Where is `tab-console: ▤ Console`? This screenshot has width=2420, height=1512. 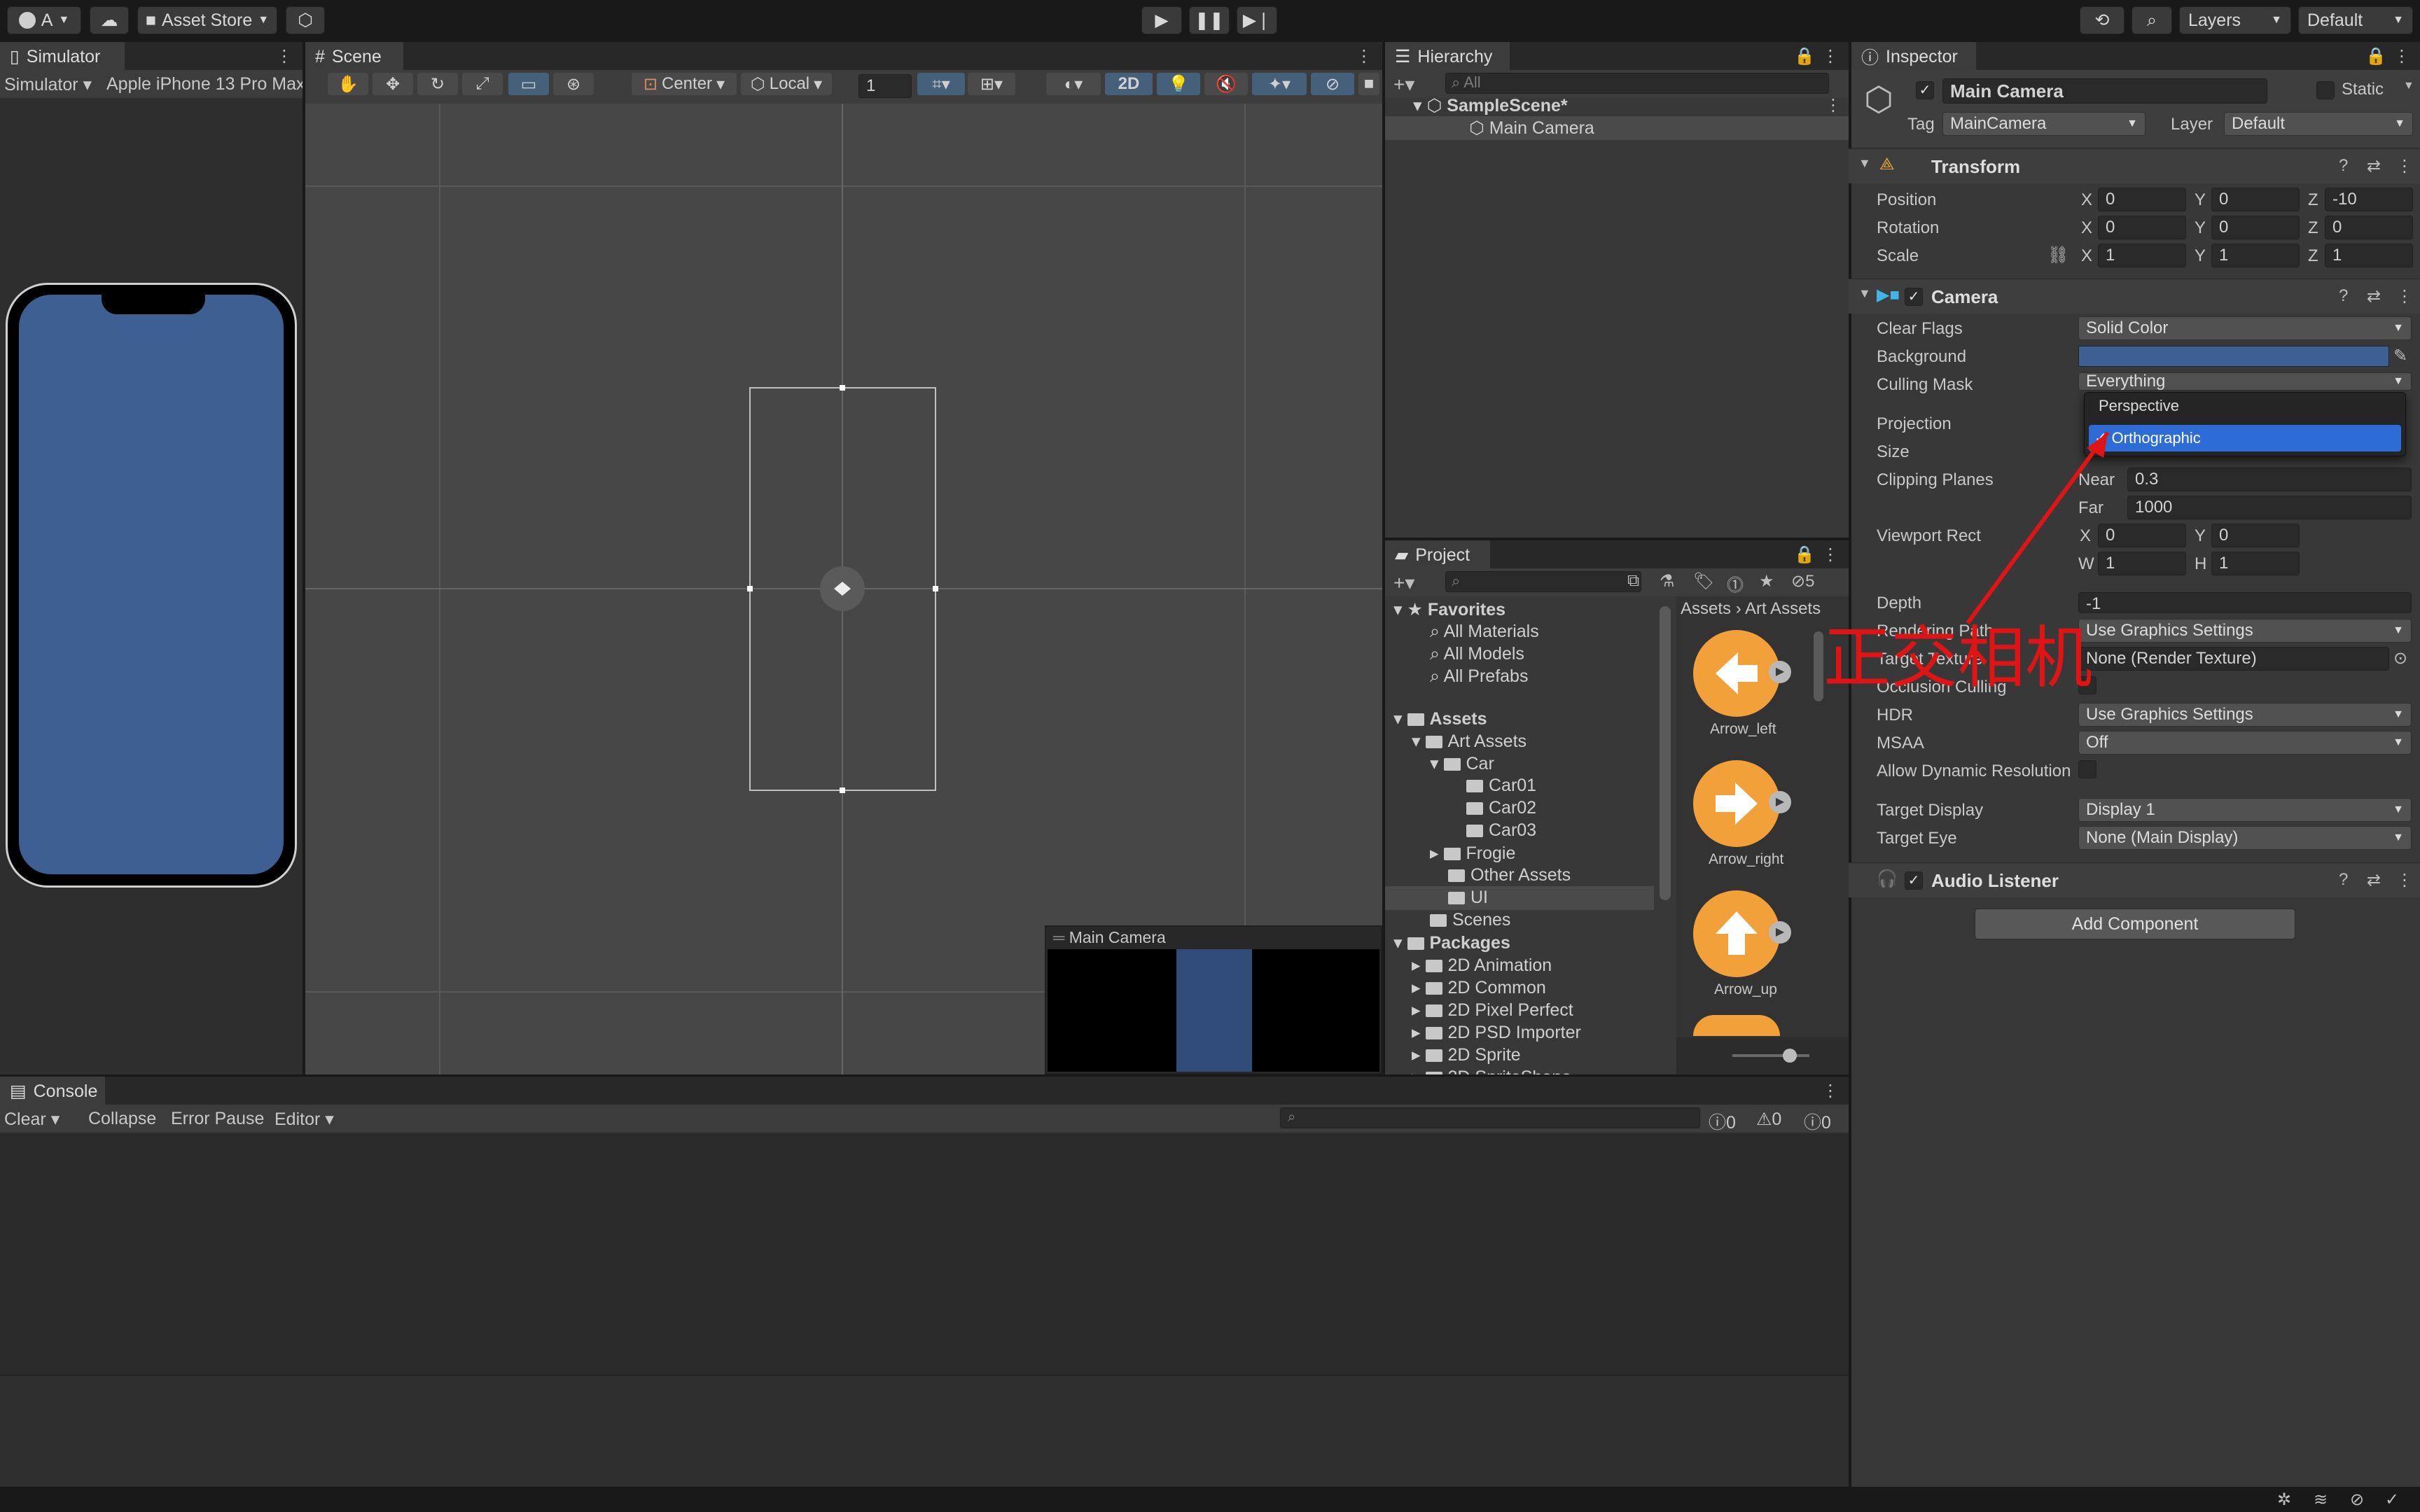 tab-console: ▤ Console is located at coordinates (52, 1091).